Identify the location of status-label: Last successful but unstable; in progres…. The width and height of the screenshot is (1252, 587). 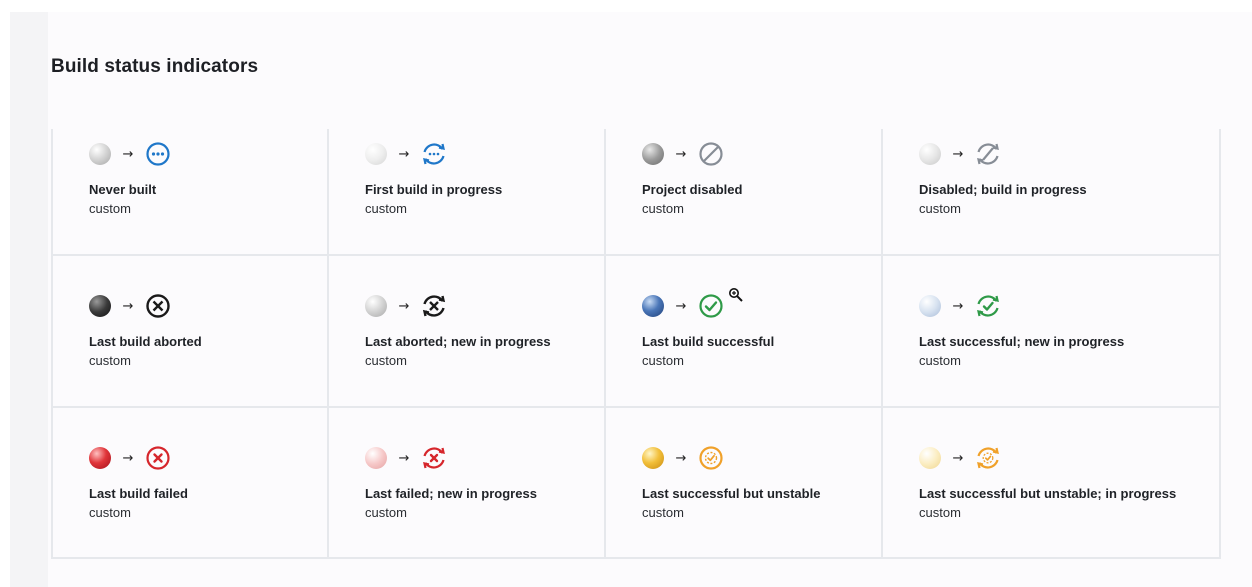
(1048, 493).